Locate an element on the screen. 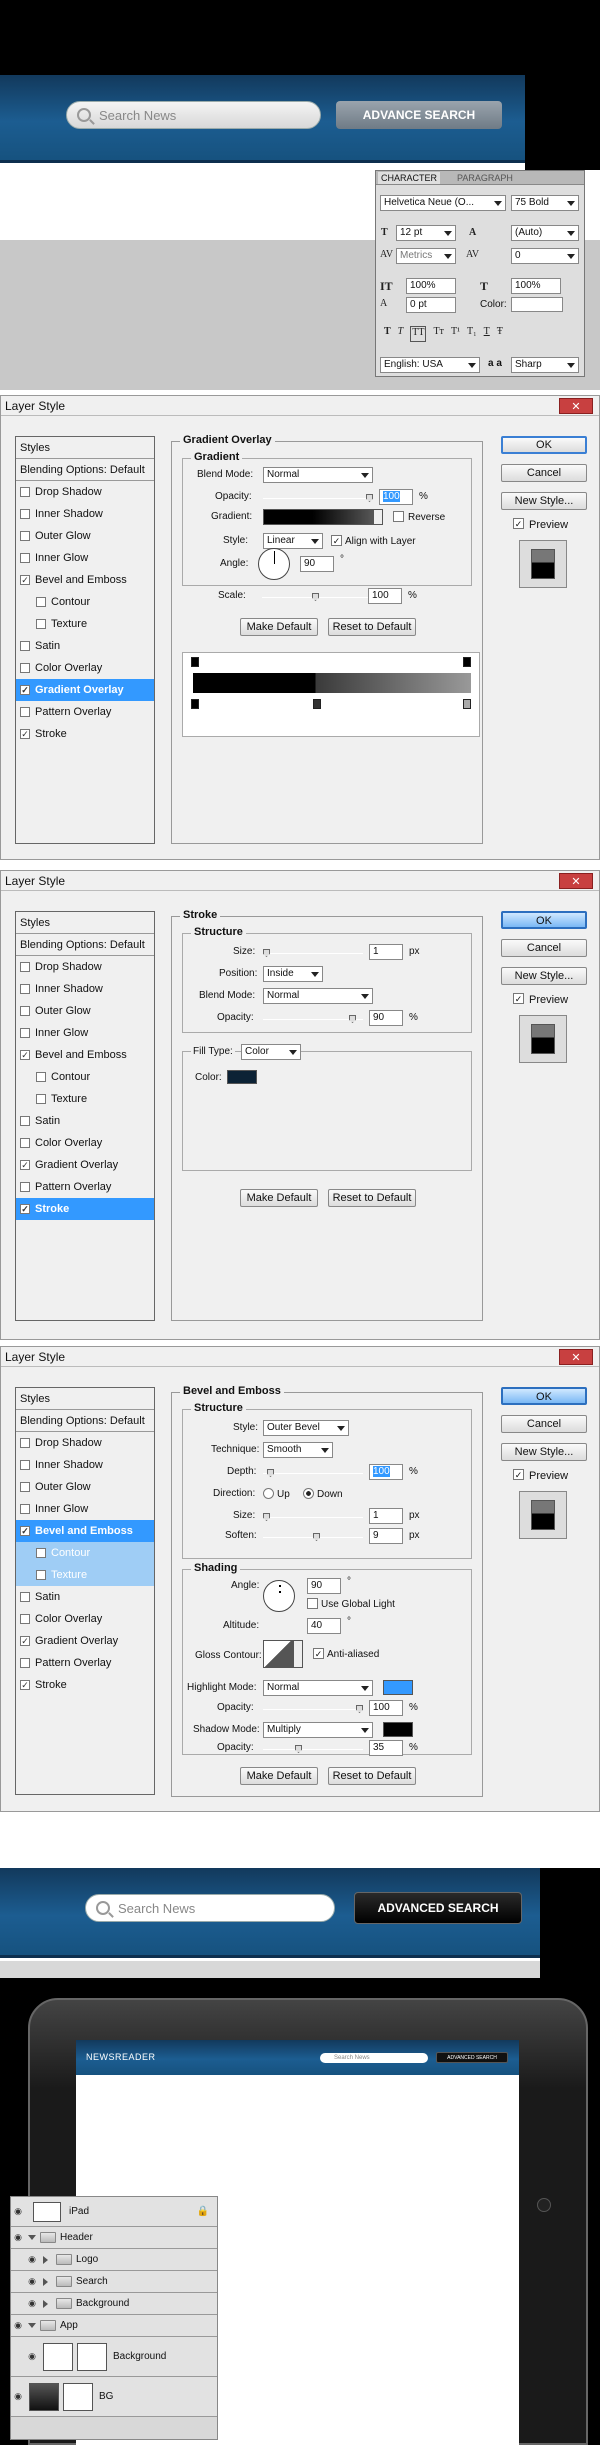 The width and height of the screenshot is (600, 2445). scale-input: 100 is located at coordinates (385, 596).